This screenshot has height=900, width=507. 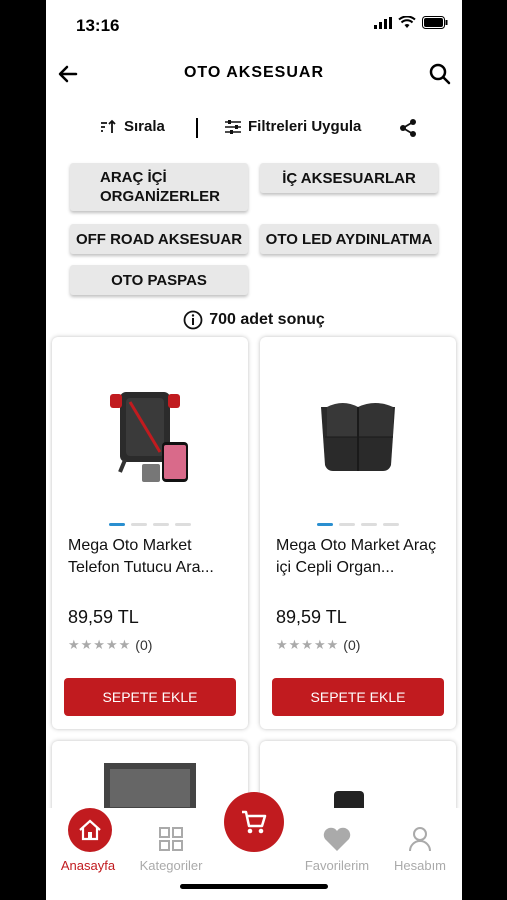 What do you see at coordinates (358, 437) in the screenshot?
I see `organizer-pocket-image` at bounding box center [358, 437].